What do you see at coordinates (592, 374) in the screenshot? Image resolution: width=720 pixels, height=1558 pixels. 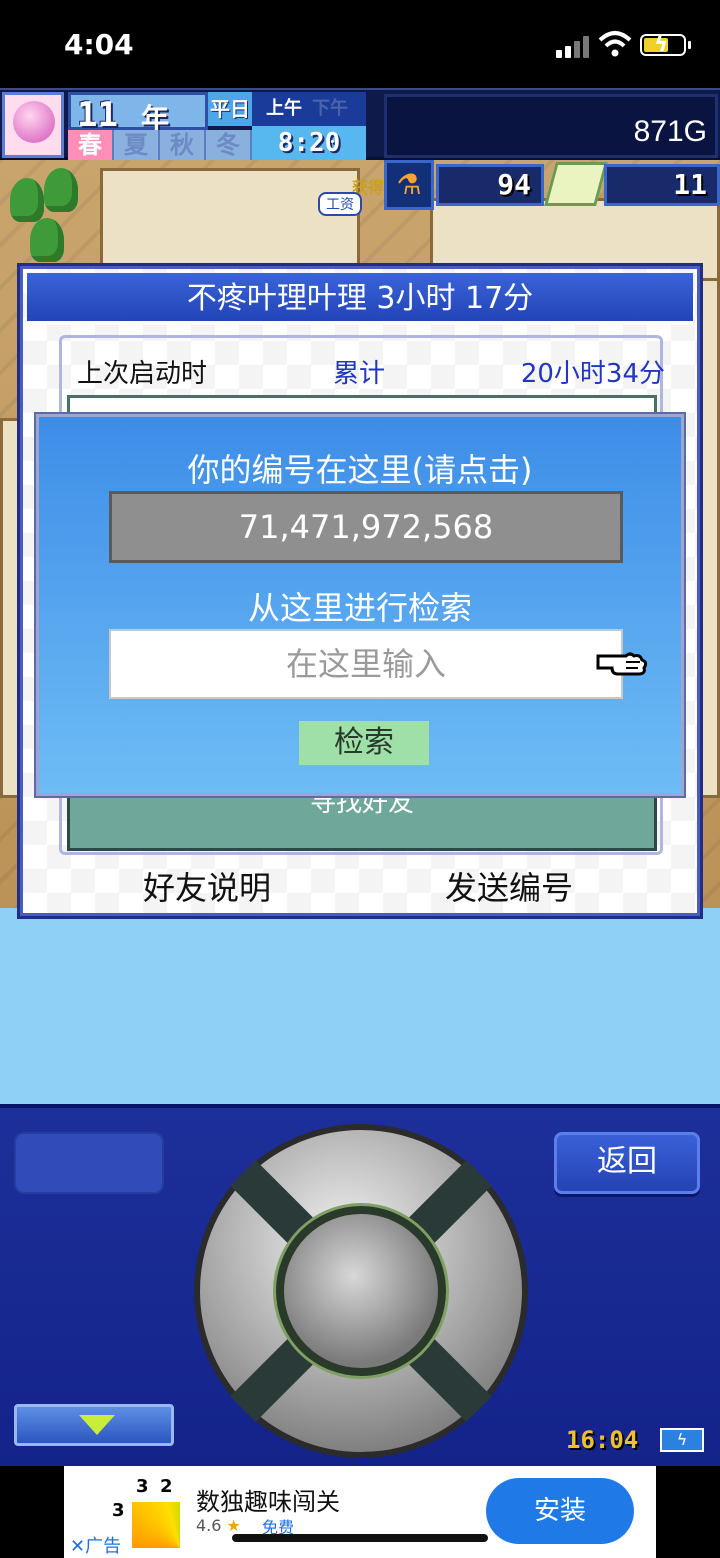 I see `total-playtime: 20小时34分` at bounding box center [592, 374].